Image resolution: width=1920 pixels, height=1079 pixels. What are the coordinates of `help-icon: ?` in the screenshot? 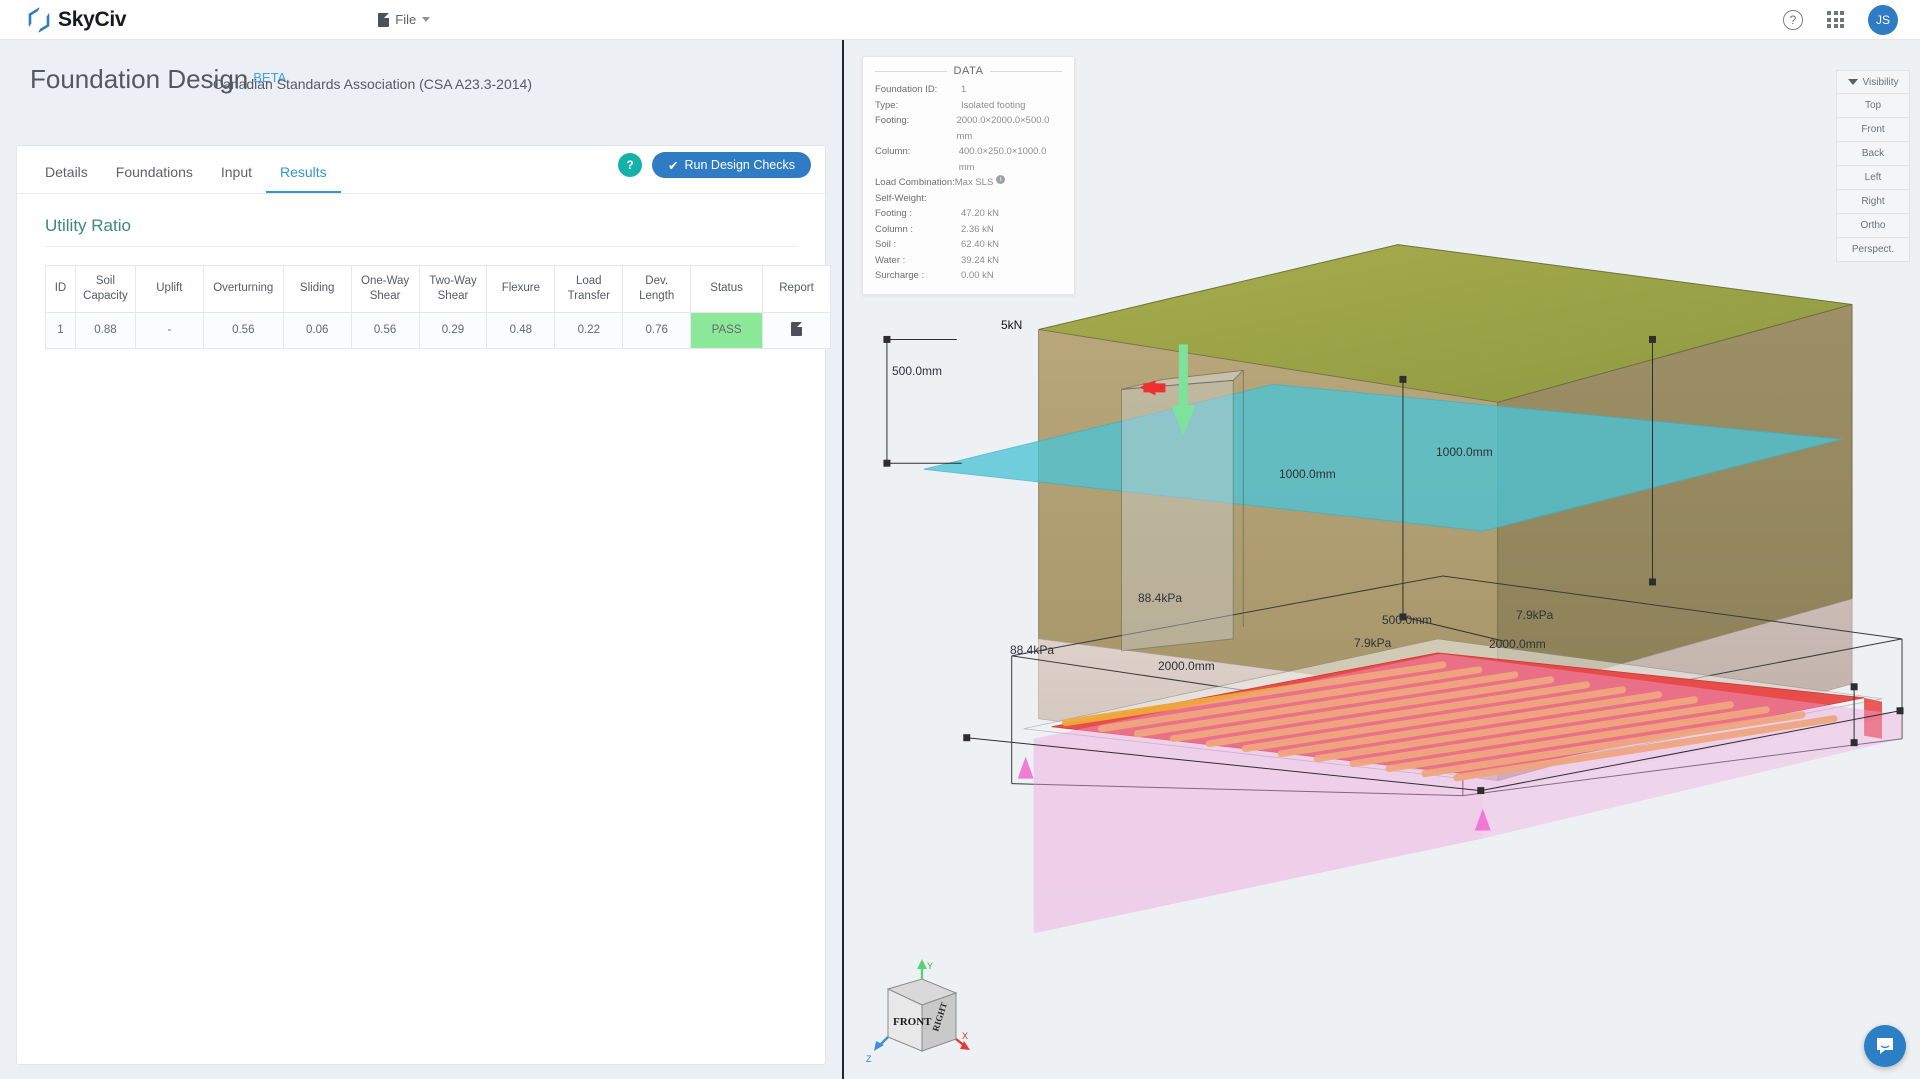 It's located at (1793, 19).